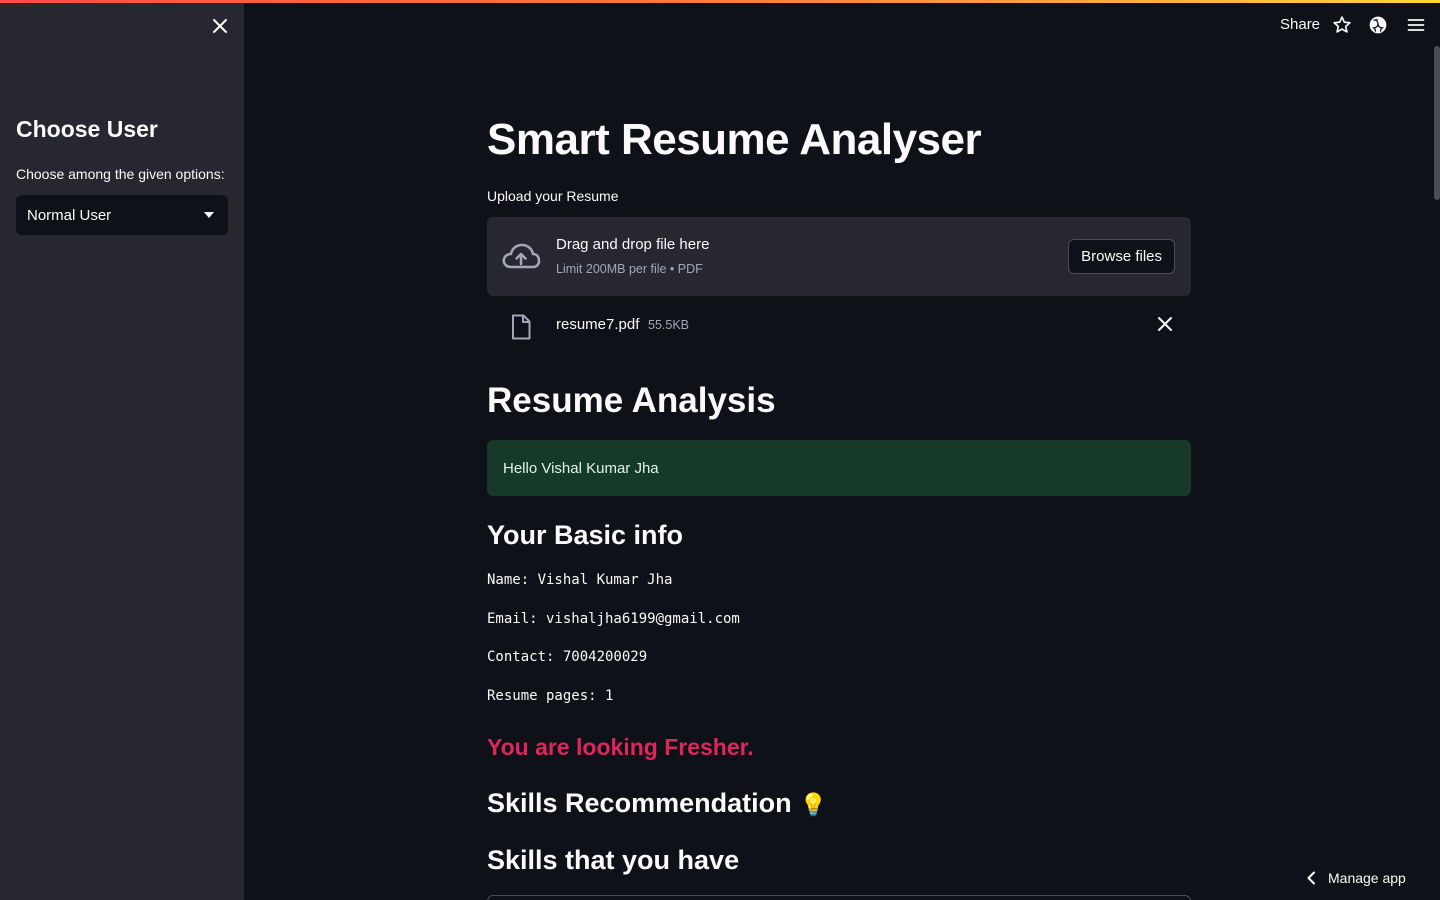  What do you see at coordinates (122, 215) in the screenshot?
I see `user-type-select: Normal User` at bounding box center [122, 215].